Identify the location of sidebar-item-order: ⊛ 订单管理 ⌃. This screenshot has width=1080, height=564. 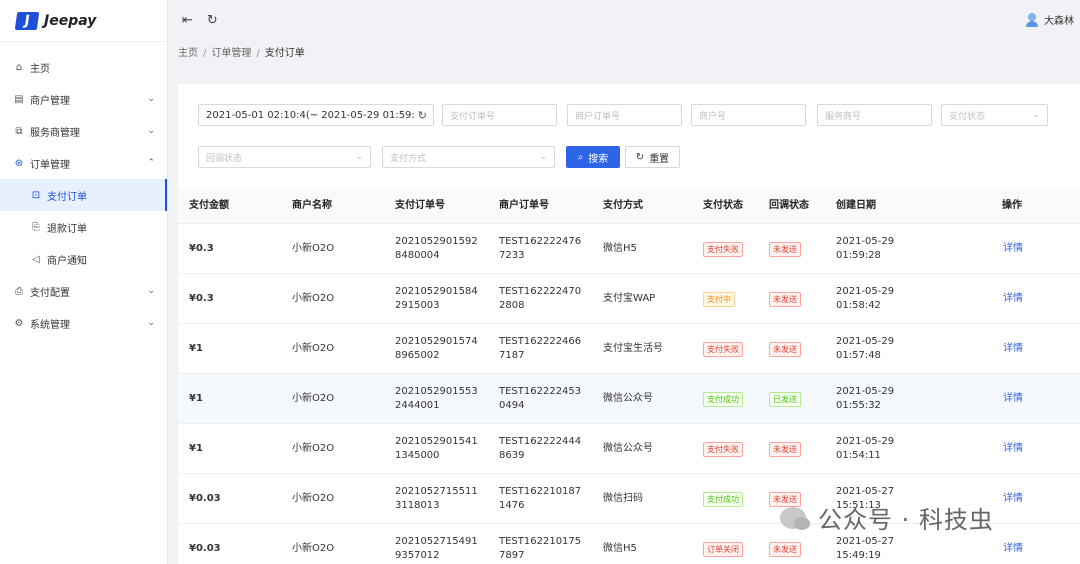
(83, 163).